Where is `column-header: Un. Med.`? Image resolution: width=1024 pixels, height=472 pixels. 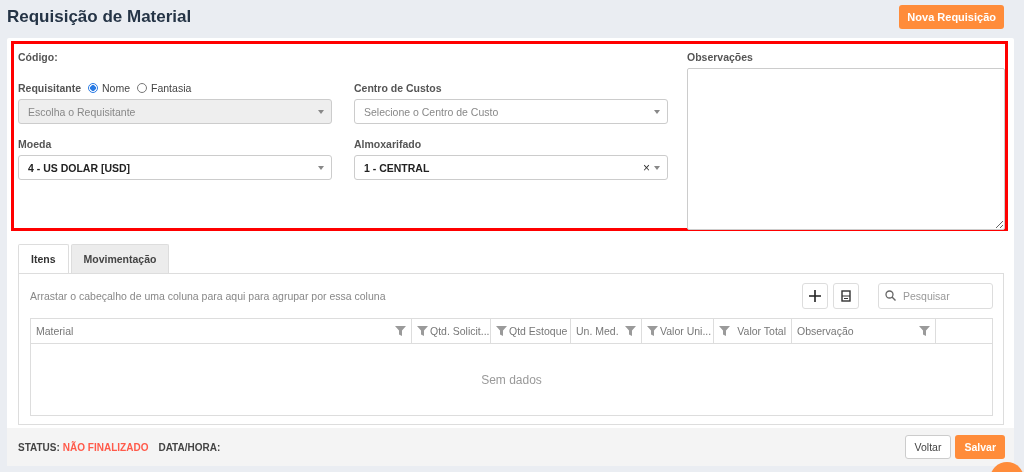 column-header: Un. Med. is located at coordinates (606, 331).